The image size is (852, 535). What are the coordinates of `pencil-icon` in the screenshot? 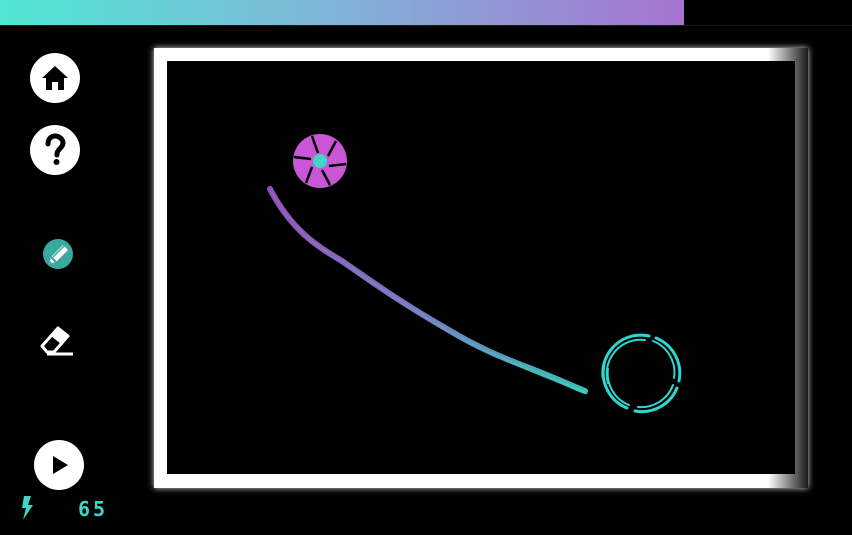 It's located at (58, 254).